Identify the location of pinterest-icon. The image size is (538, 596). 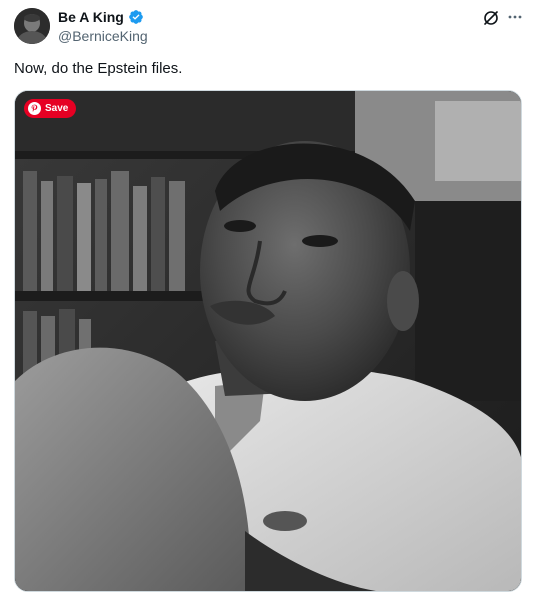
(34, 108).